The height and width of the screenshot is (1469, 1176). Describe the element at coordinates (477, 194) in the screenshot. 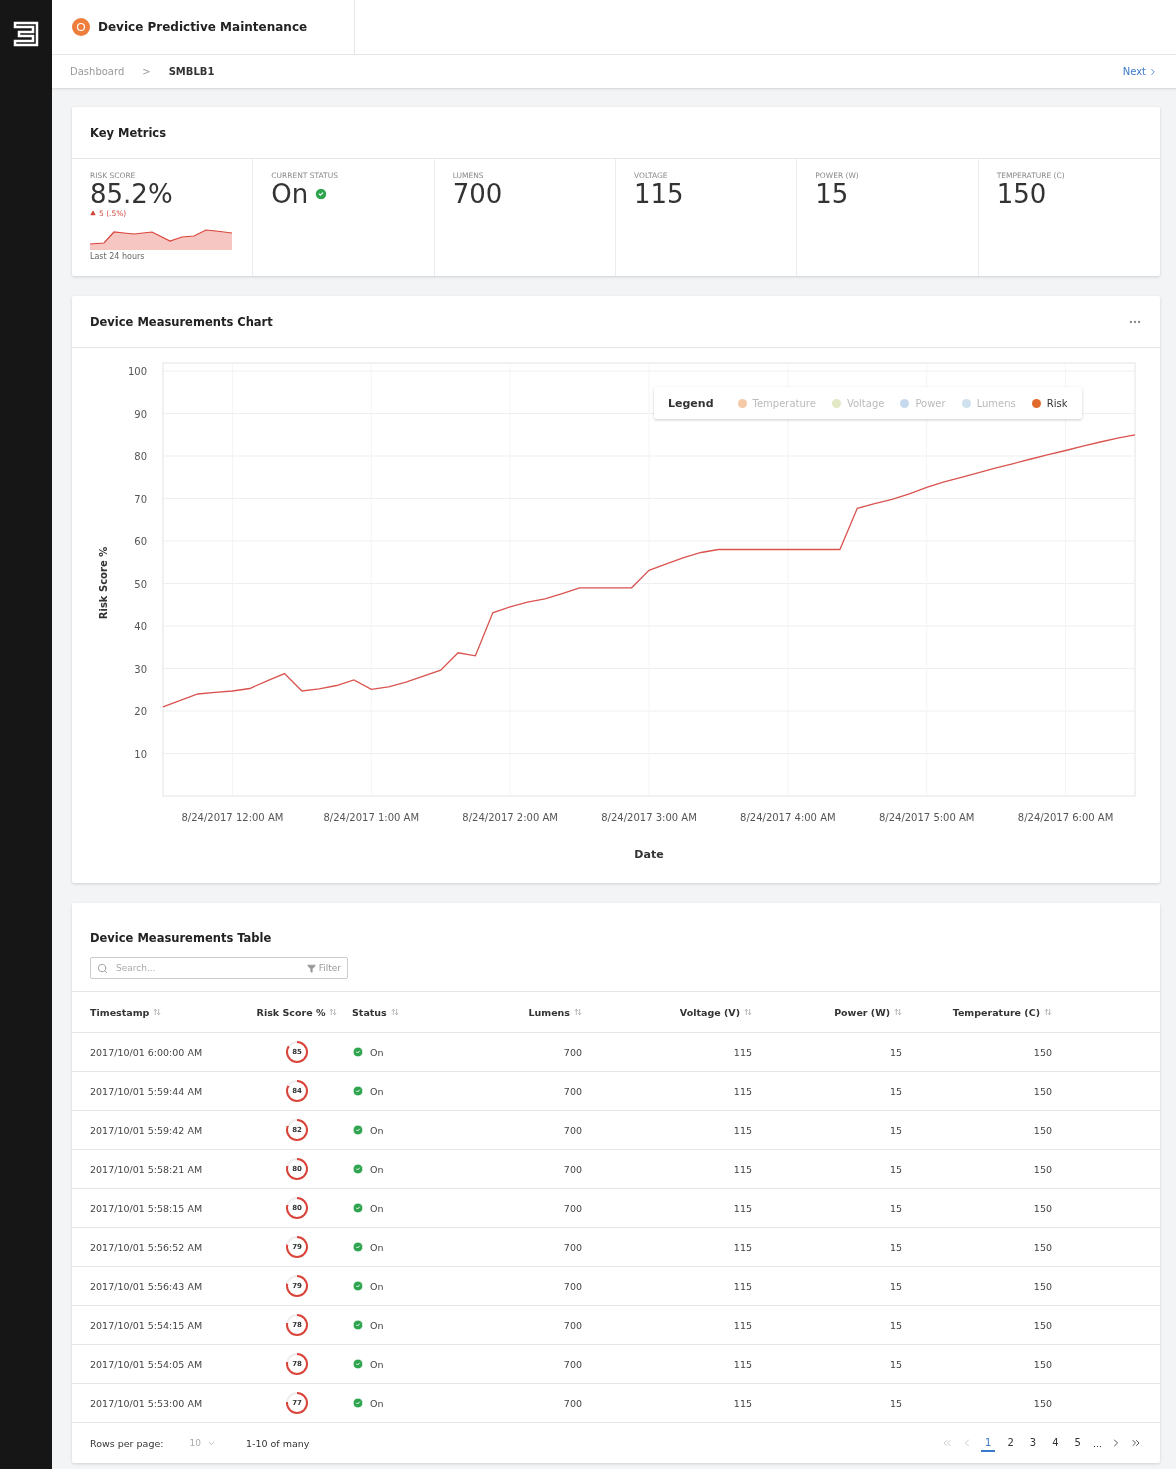

I see `metric-value: 700` at that location.